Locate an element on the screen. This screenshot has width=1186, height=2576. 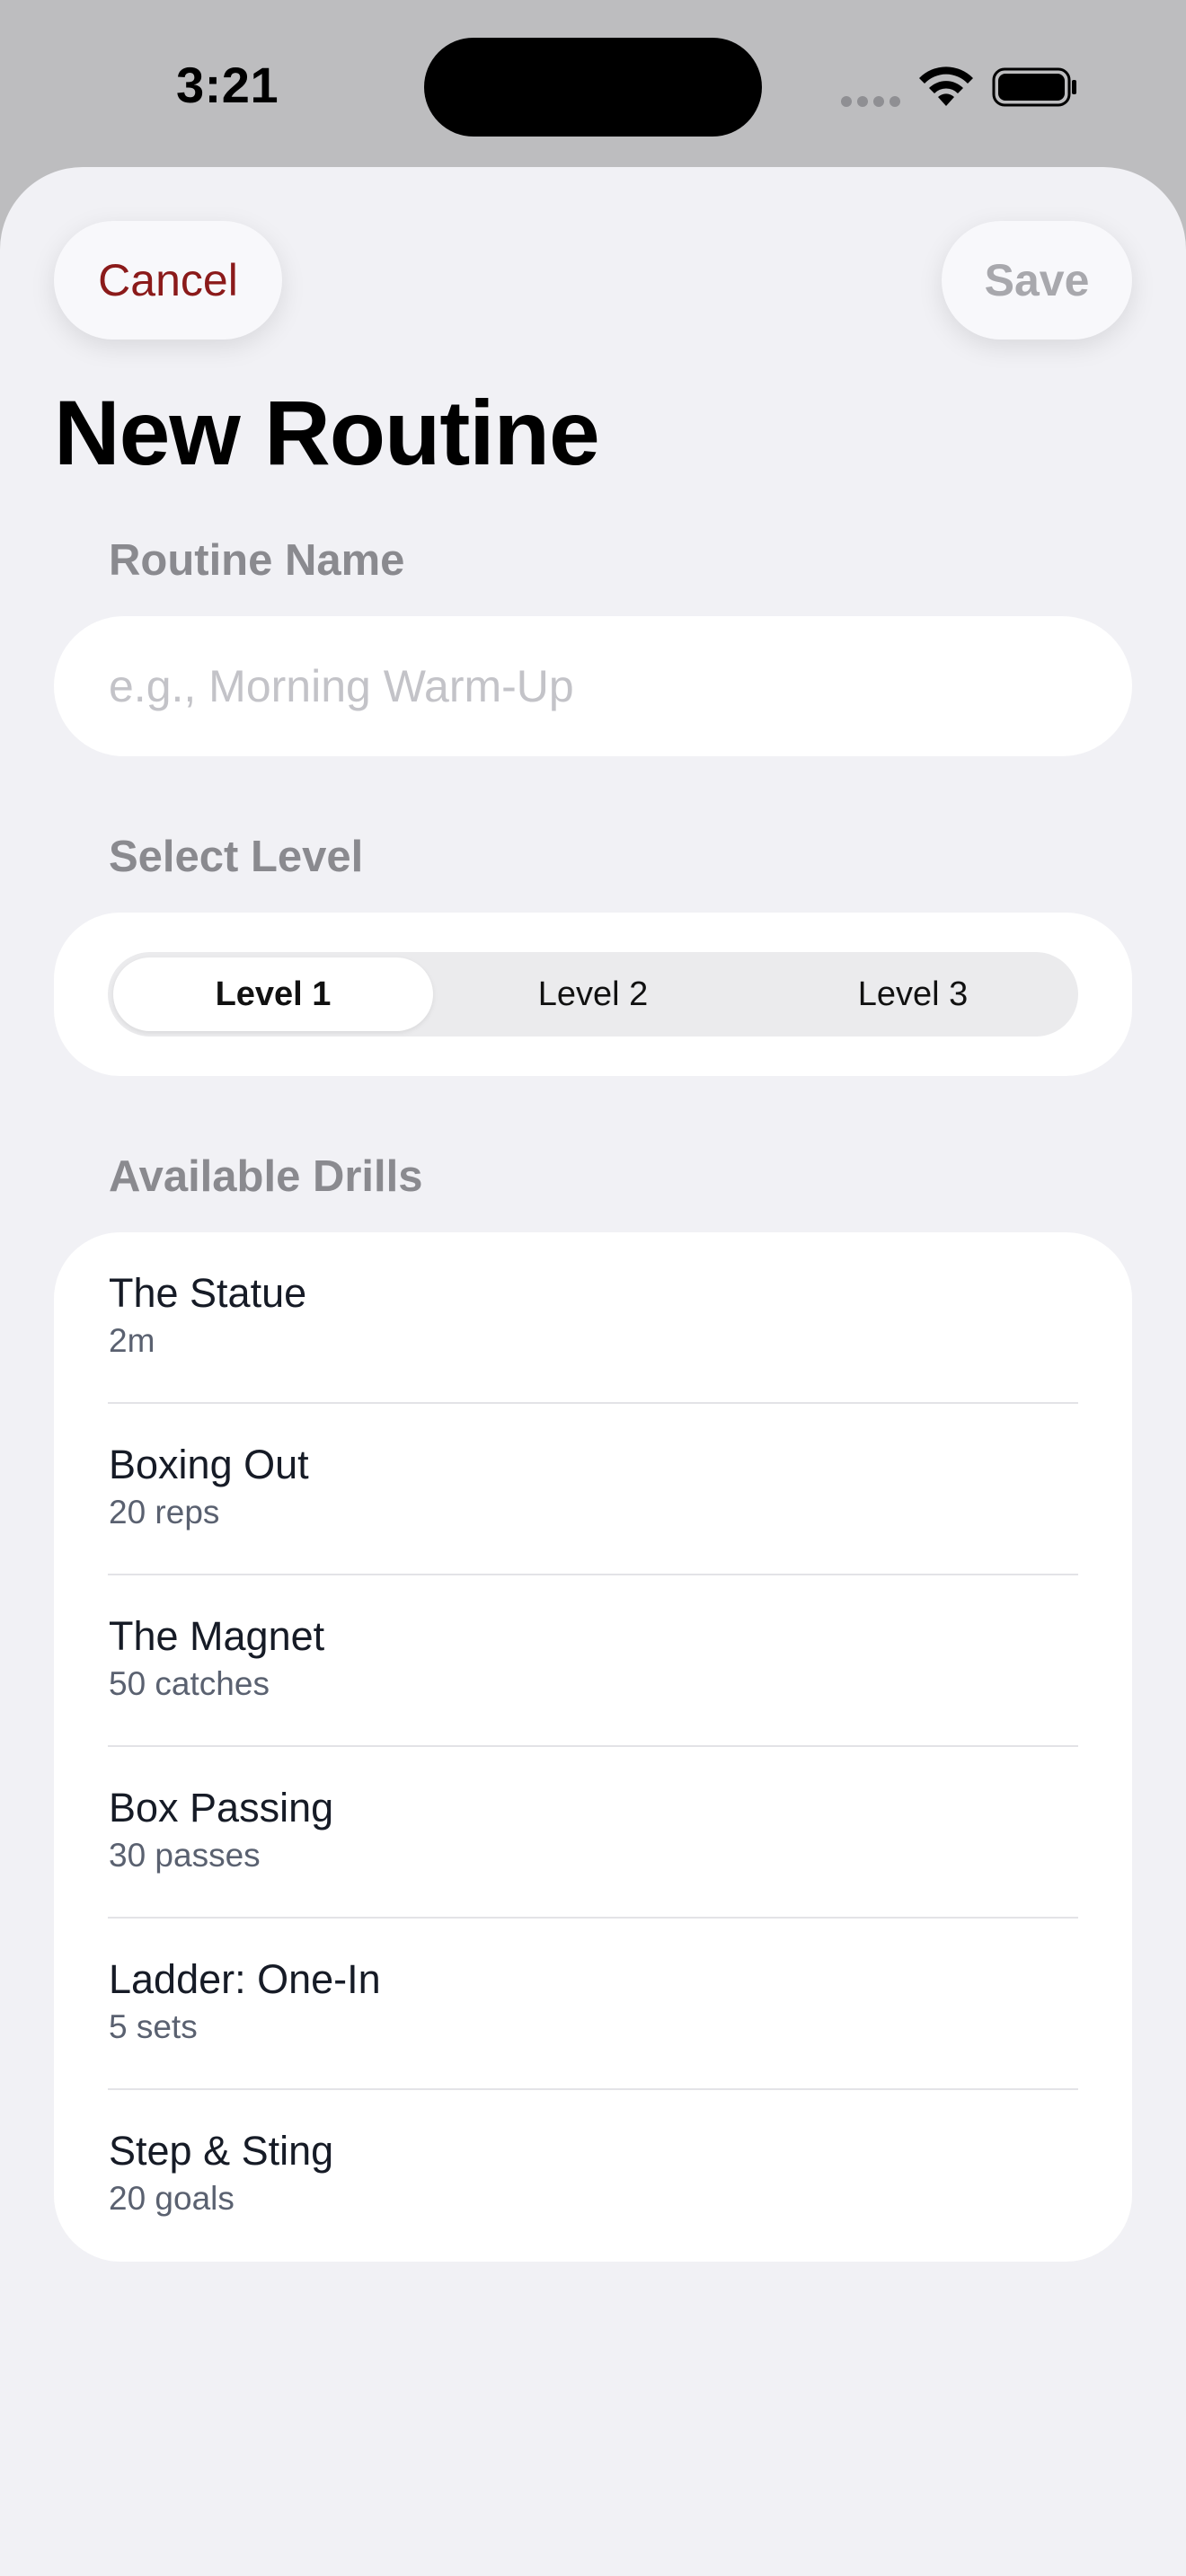
drill-row: The Statue 2m is located at coordinates (593, 1318).